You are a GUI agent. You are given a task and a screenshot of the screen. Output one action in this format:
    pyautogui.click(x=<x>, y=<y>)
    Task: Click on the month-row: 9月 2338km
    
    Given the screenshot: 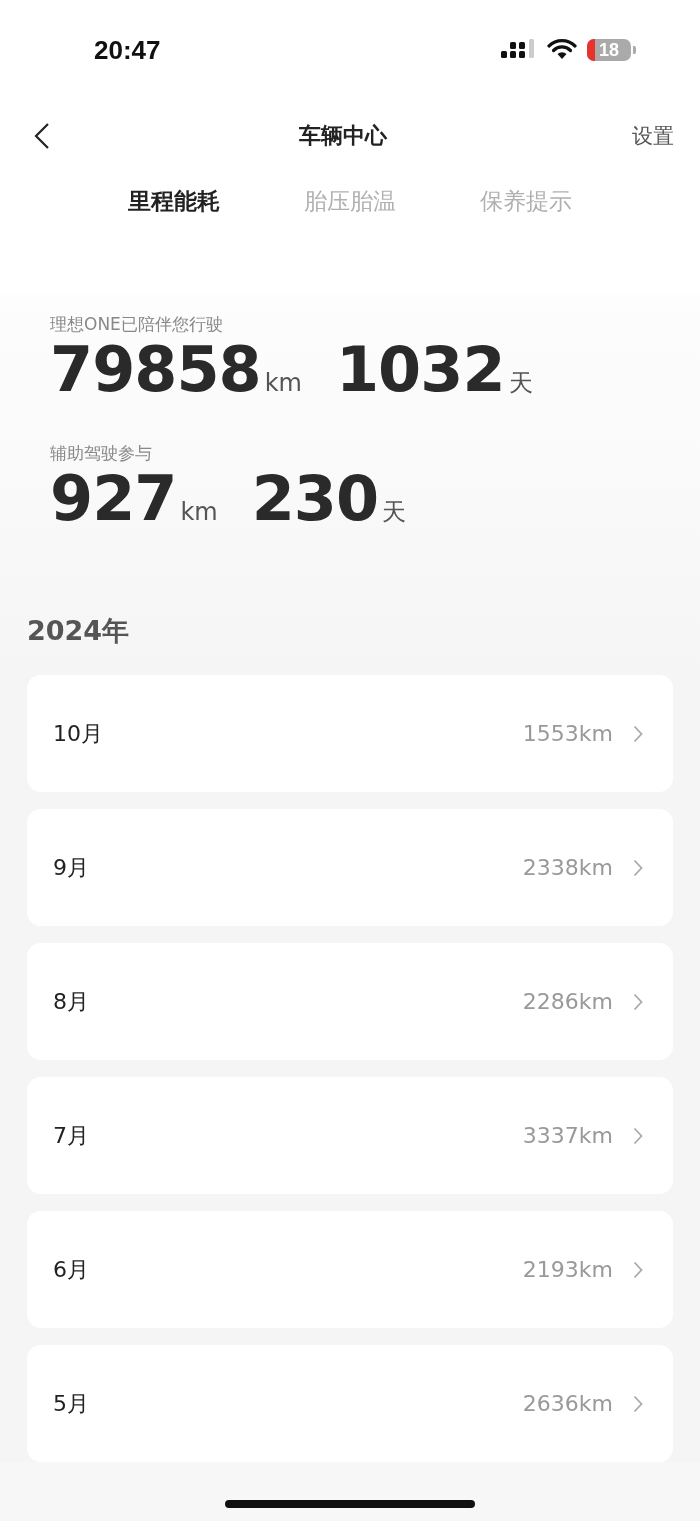 What is the action you would take?
    pyautogui.click(x=350, y=868)
    